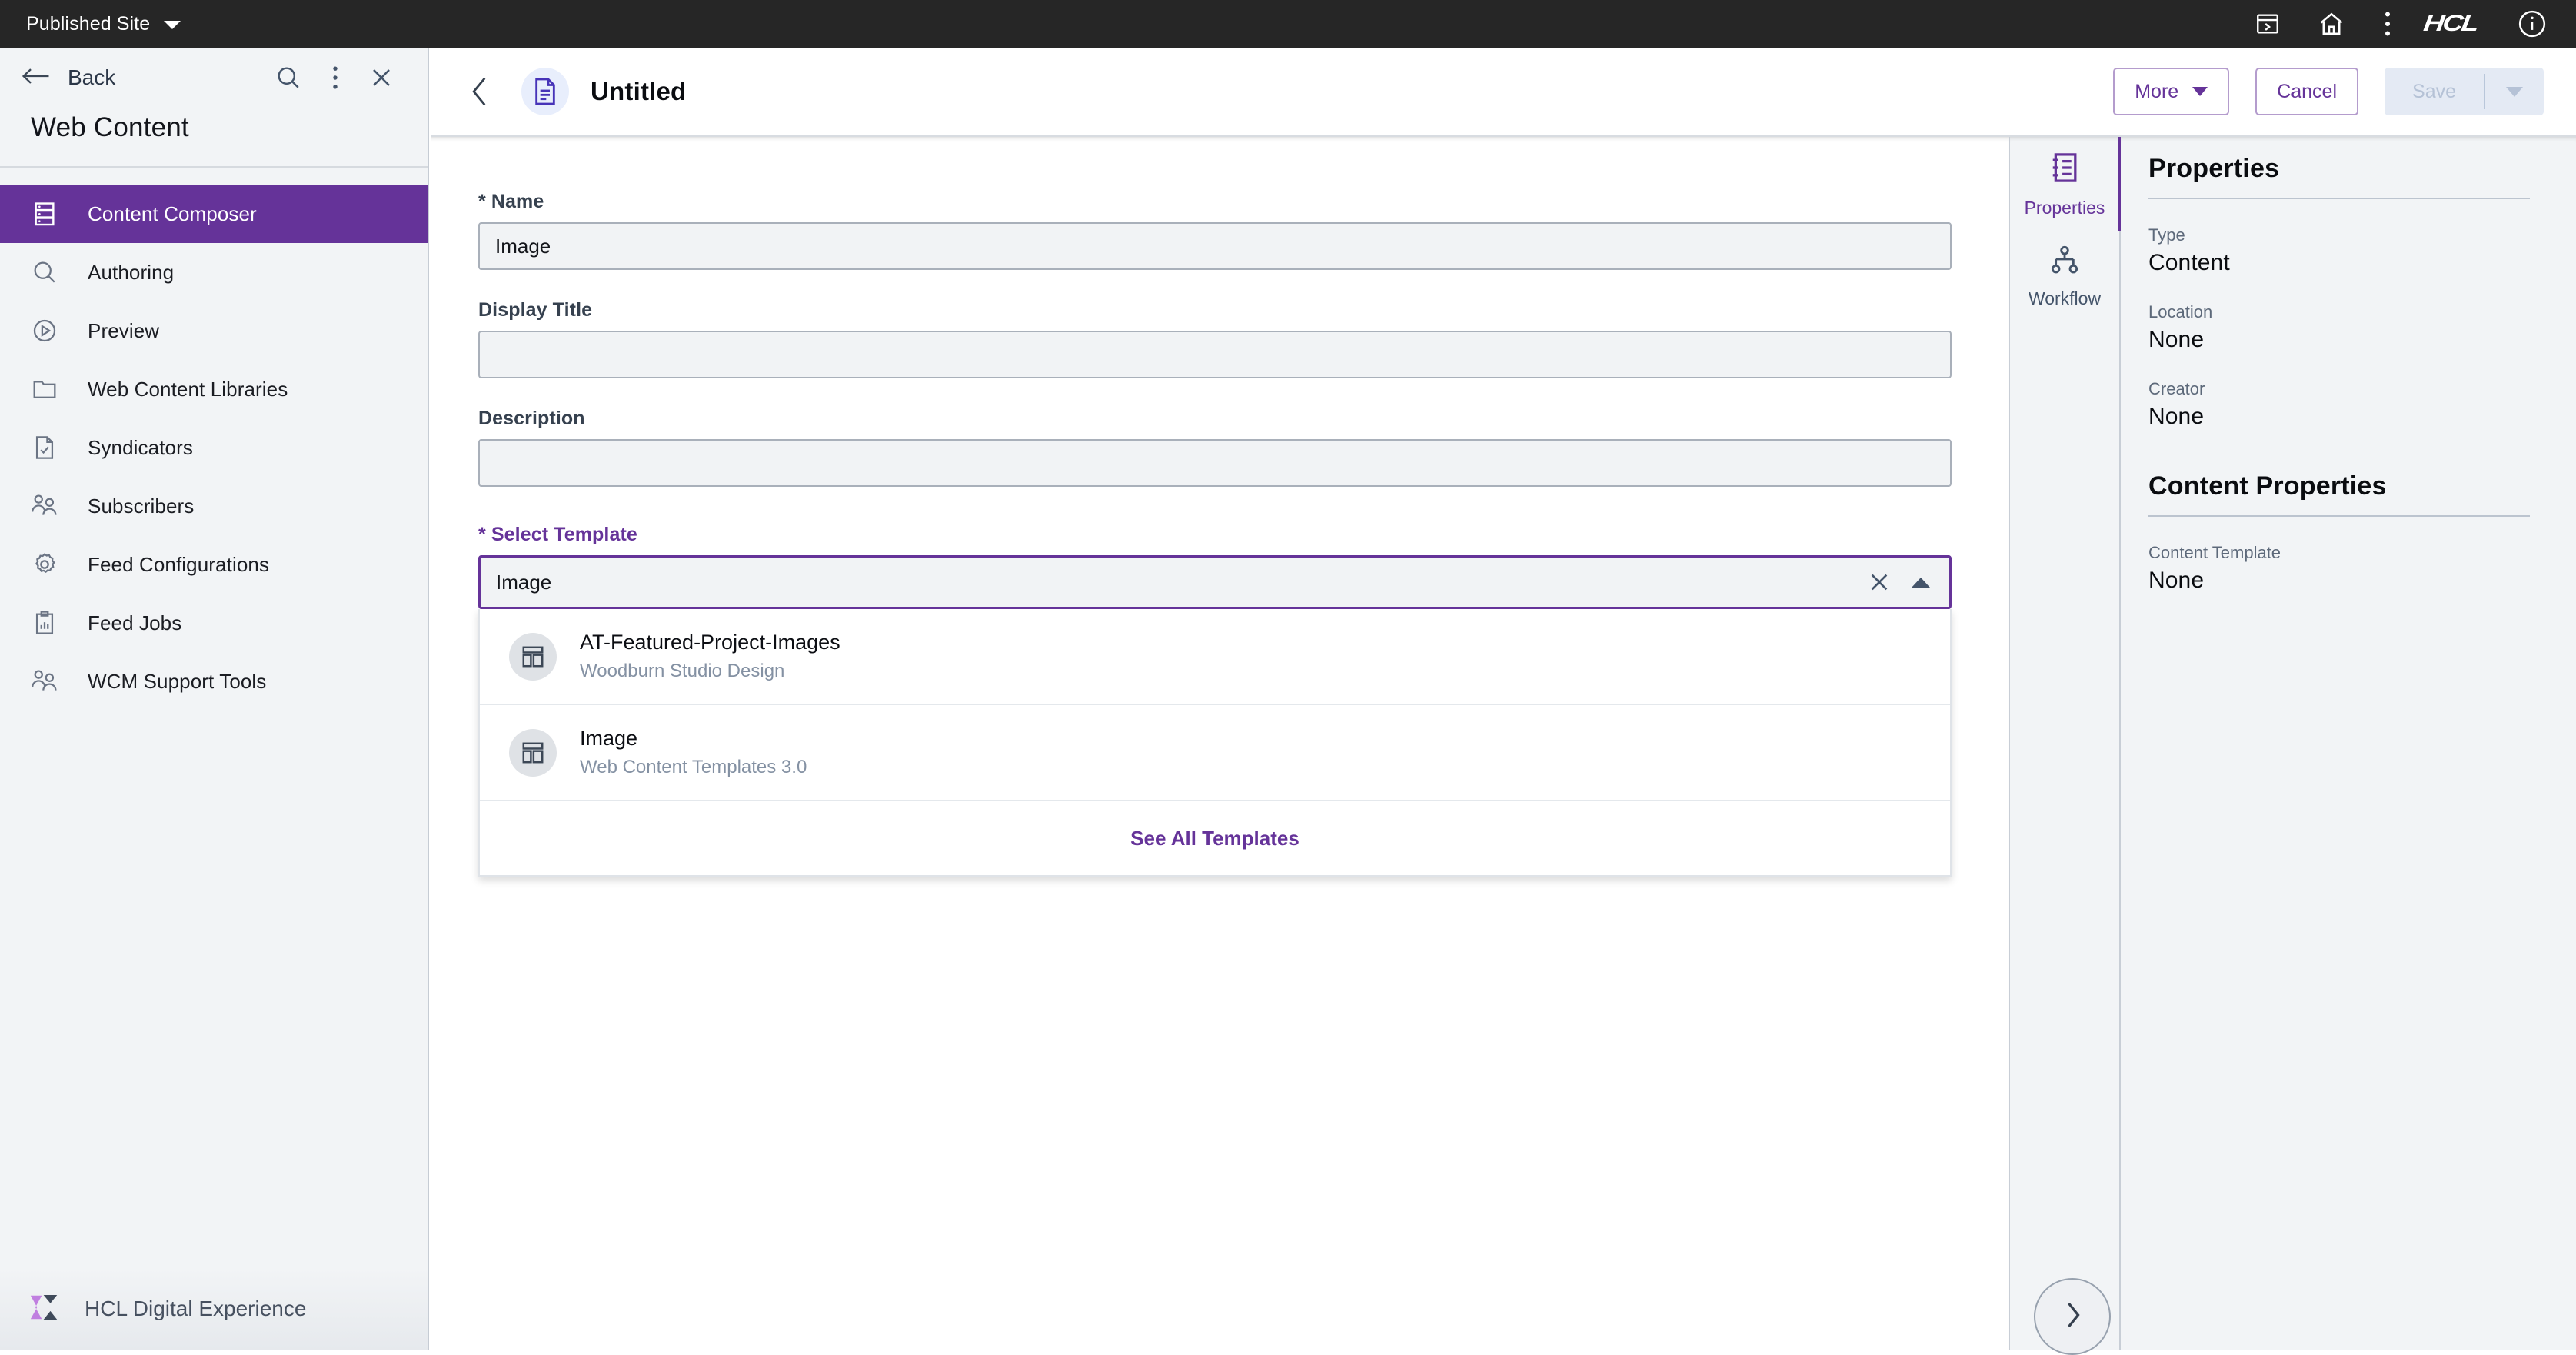 This screenshot has height=1355, width=2576. What do you see at coordinates (609, 738) in the screenshot?
I see `list-item-title: Image` at bounding box center [609, 738].